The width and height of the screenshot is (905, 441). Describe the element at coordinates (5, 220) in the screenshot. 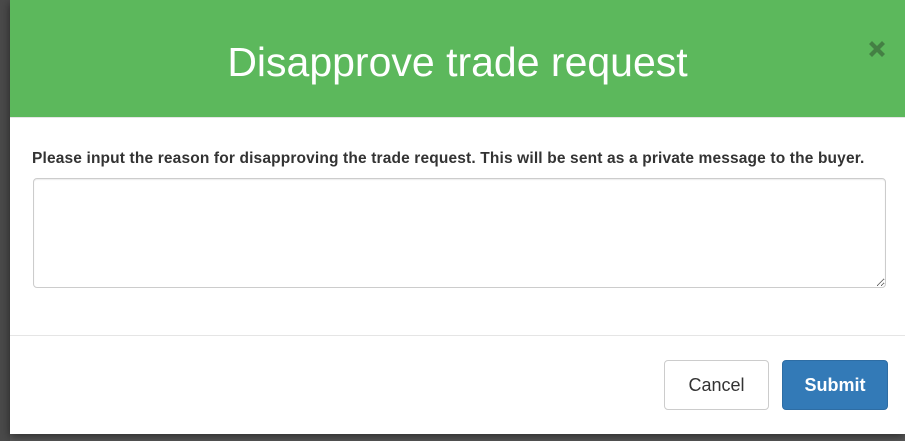

I see `page-backdrop` at that location.